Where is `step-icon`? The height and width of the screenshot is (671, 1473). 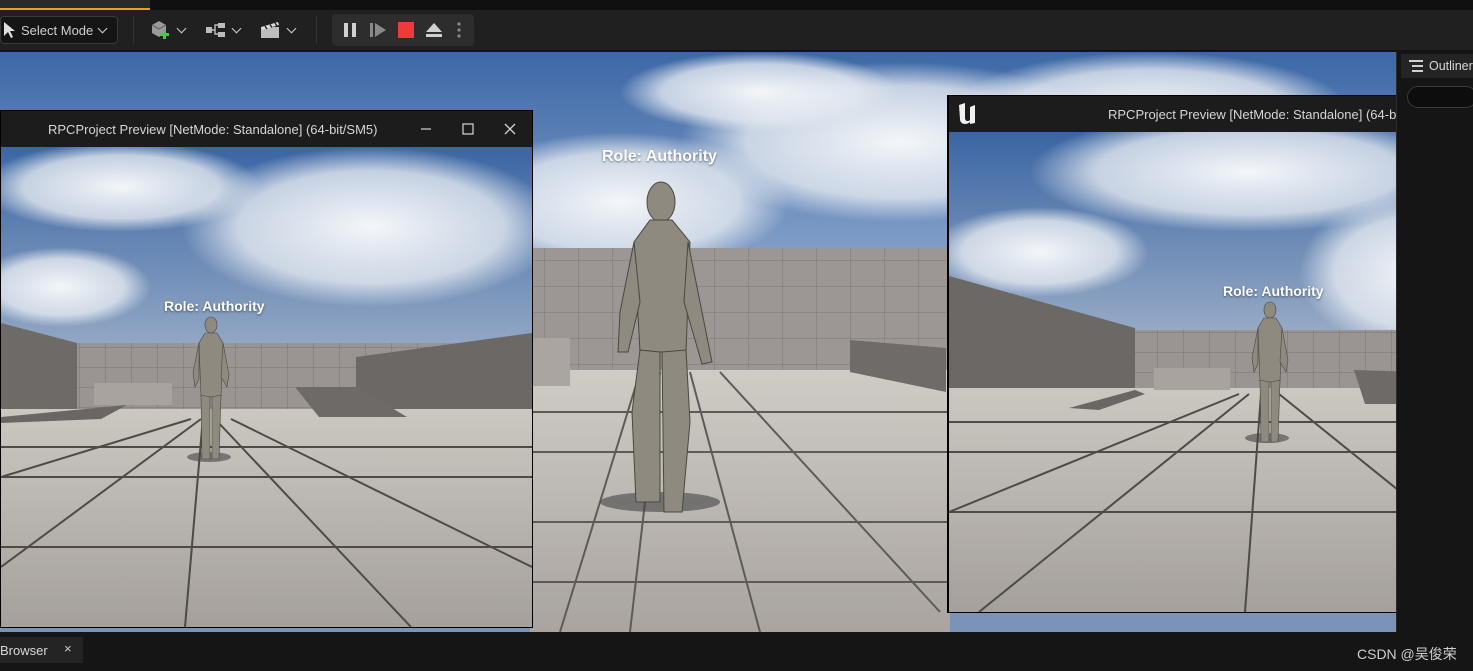
step-icon is located at coordinates (378, 30).